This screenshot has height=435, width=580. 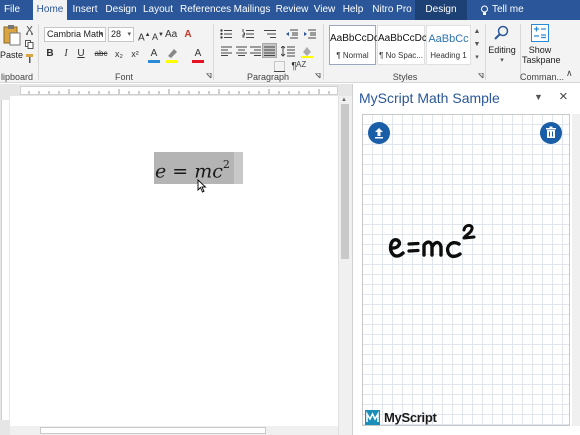 I want to click on shrink-font-button: A▼, so click(x=158, y=35).